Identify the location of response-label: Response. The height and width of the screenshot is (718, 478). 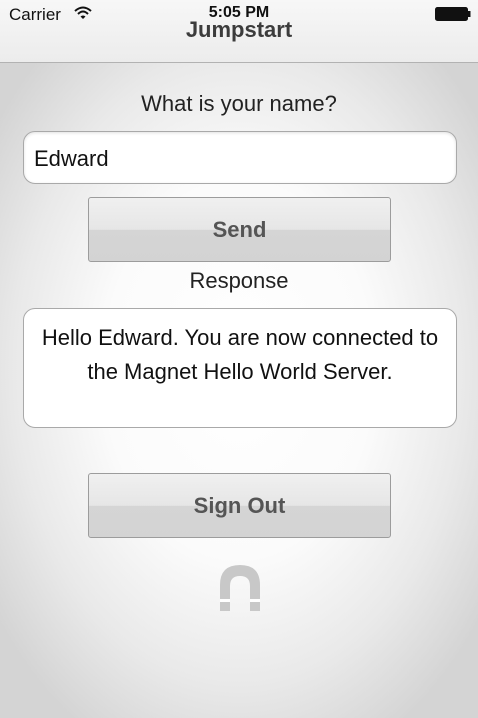
(239, 280).